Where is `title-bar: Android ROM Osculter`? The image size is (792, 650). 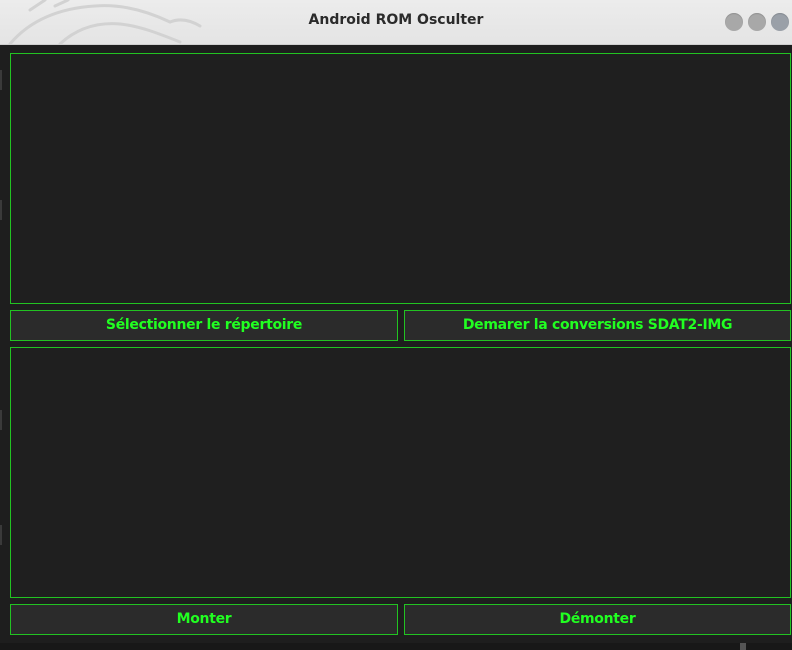
title-bar: Android ROM Osculter is located at coordinates (396, 22).